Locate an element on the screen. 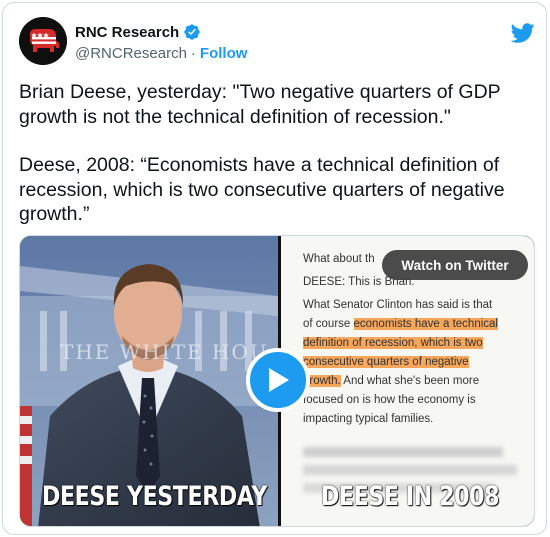 The height and width of the screenshot is (537, 550). transcript-text: And what she's been more is located at coordinates (410, 381).